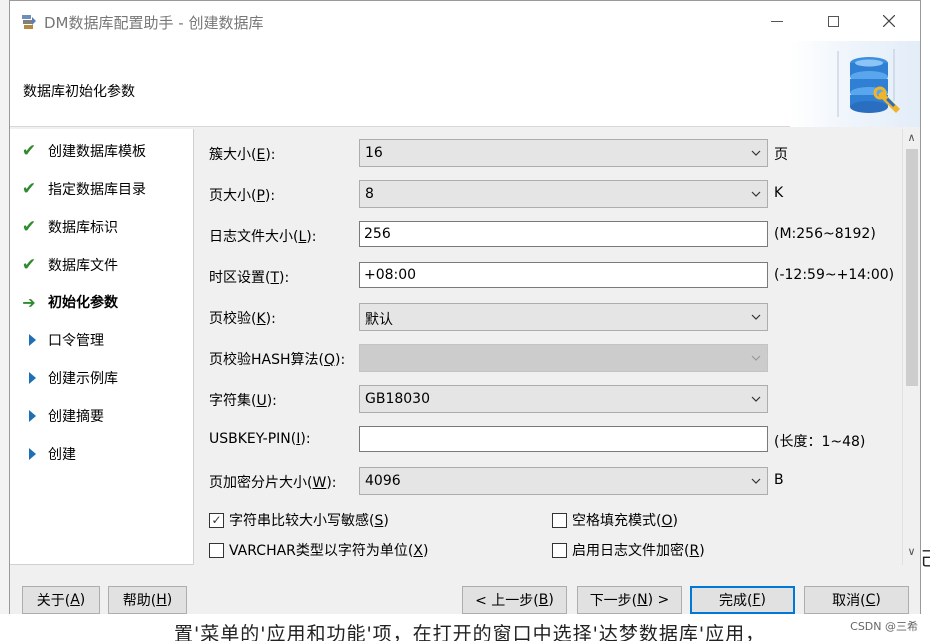  What do you see at coordinates (911, 139) in the screenshot?
I see `scroll-up-icon: ∧` at bounding box center [911, 139].